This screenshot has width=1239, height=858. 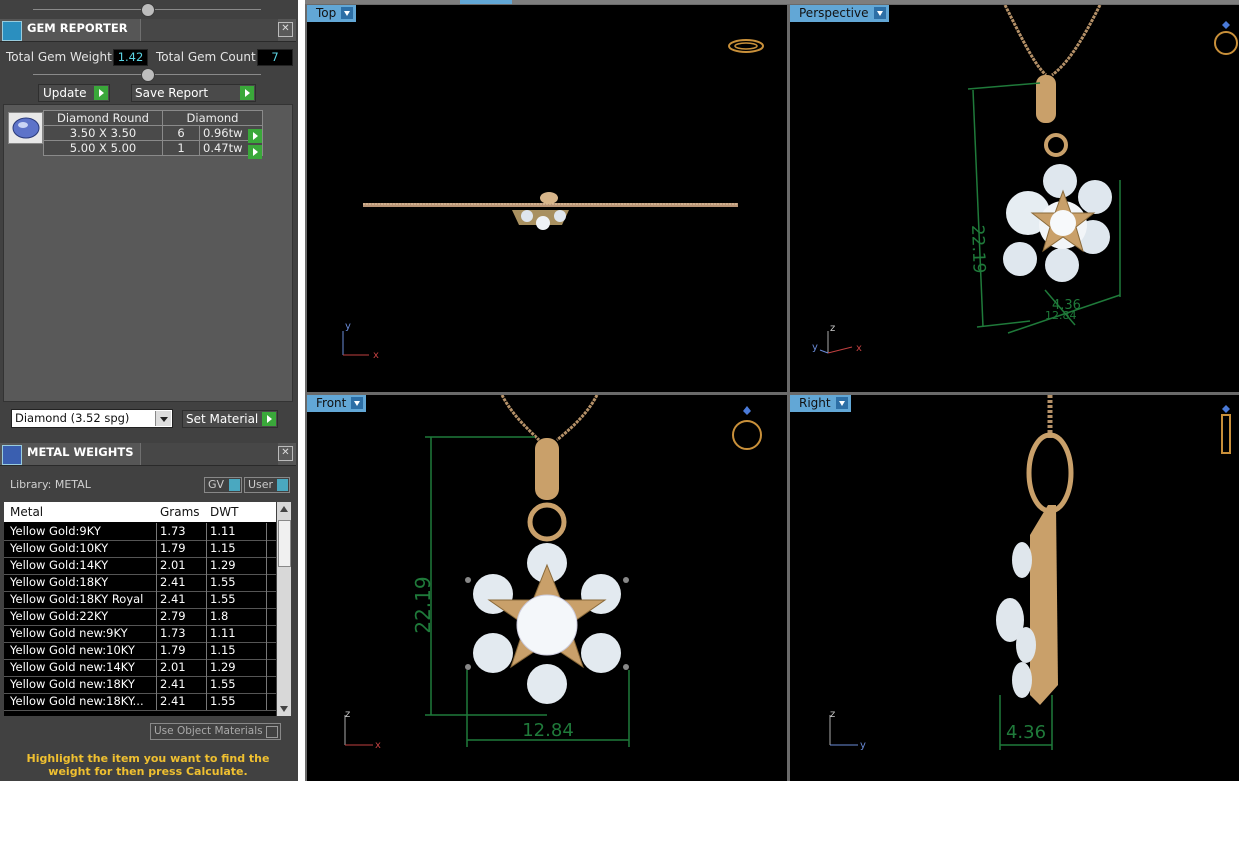 What do you see at coordinates (222, 419) in the screenshot?
I see `set-material-label: Set Material` at bounding box center [222, 419].